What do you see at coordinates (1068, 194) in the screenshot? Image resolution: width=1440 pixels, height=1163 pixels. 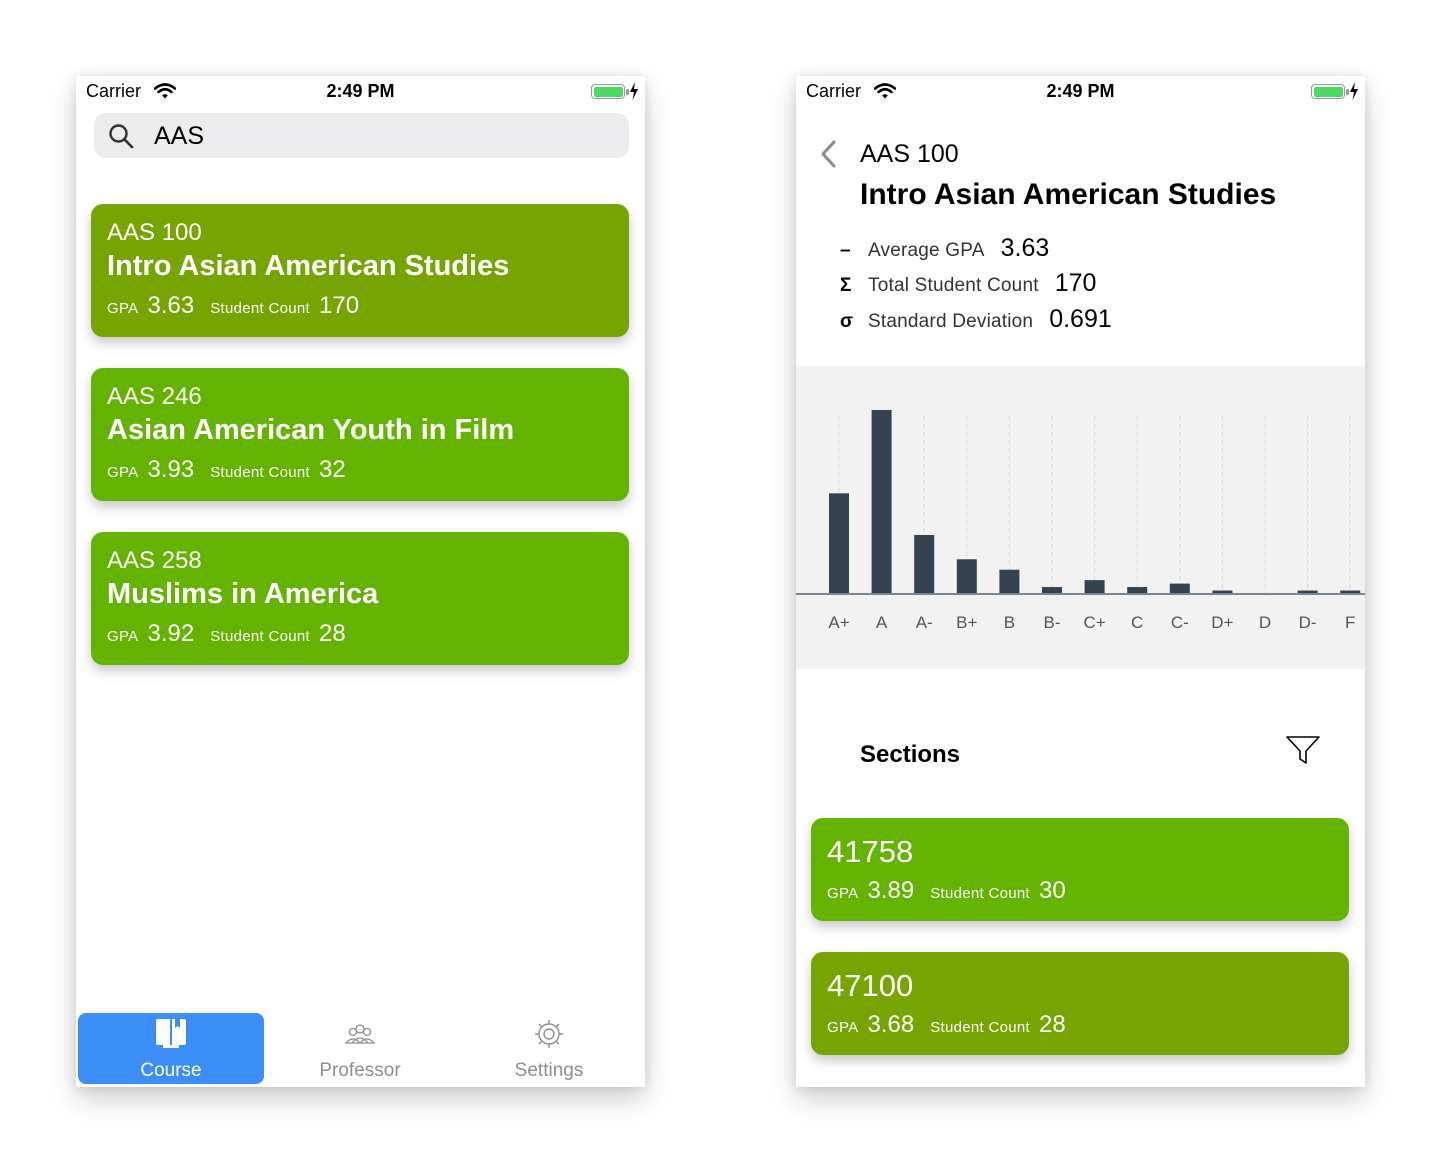 I see `detail-course-title: Intro Asian American Studies` at bounding box center [1068, 194].